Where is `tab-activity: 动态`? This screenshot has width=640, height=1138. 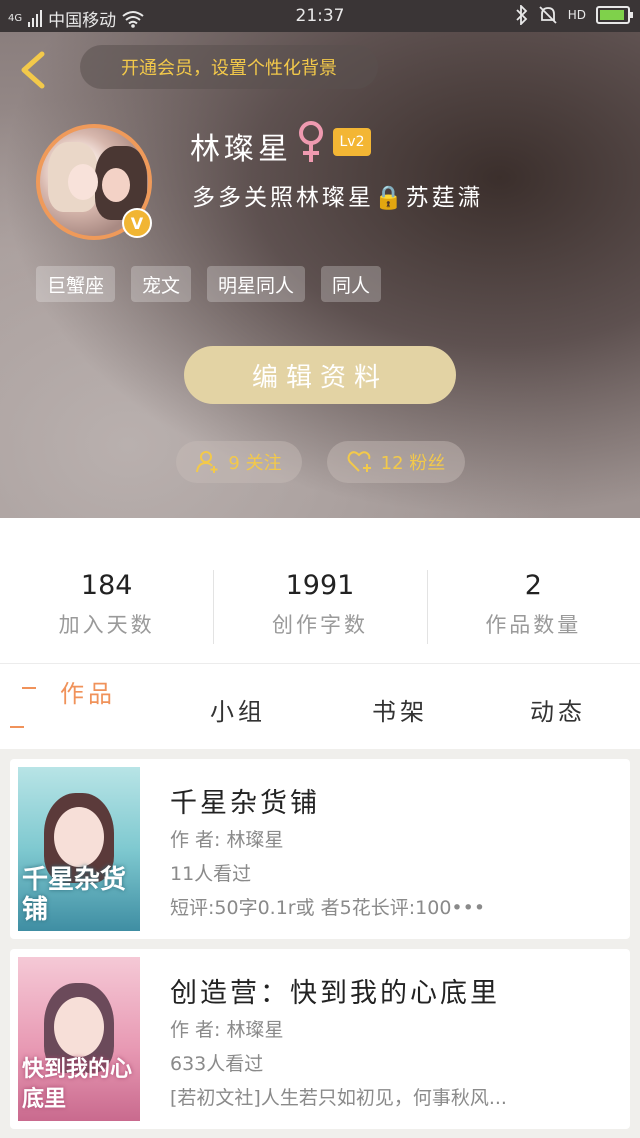
tab-activity: 动态 is located at coordinates (558, 709).